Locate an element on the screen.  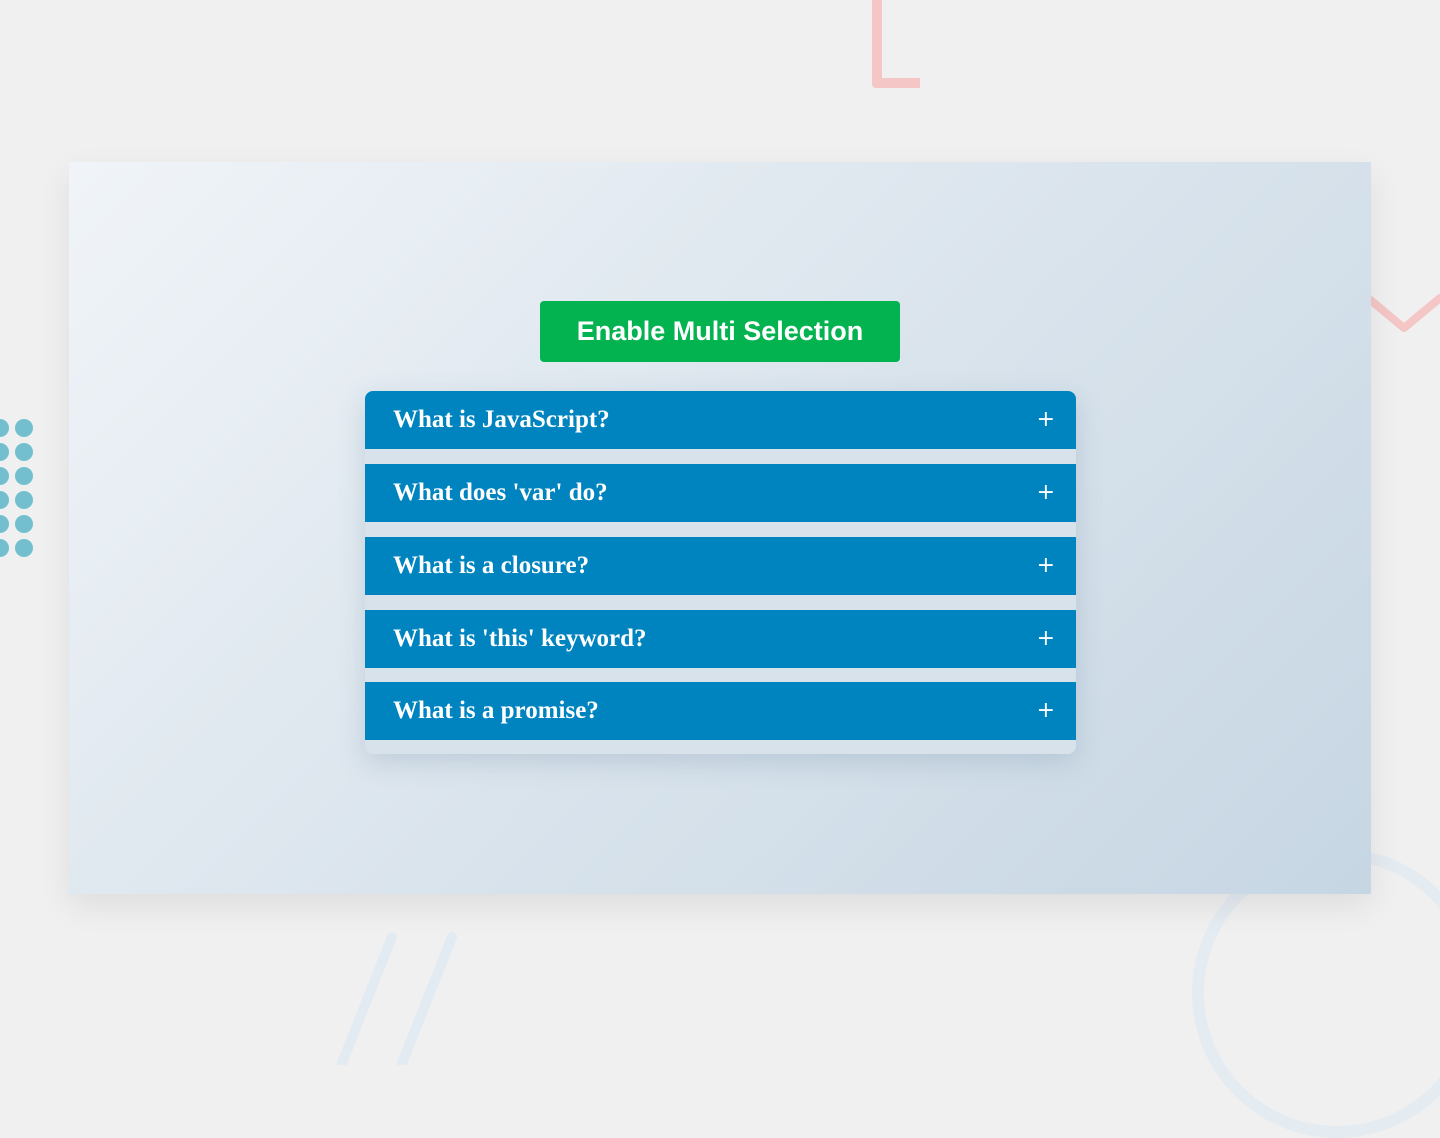
accordion-item: What does 'var' do? + is located at coordinates (720, 493).